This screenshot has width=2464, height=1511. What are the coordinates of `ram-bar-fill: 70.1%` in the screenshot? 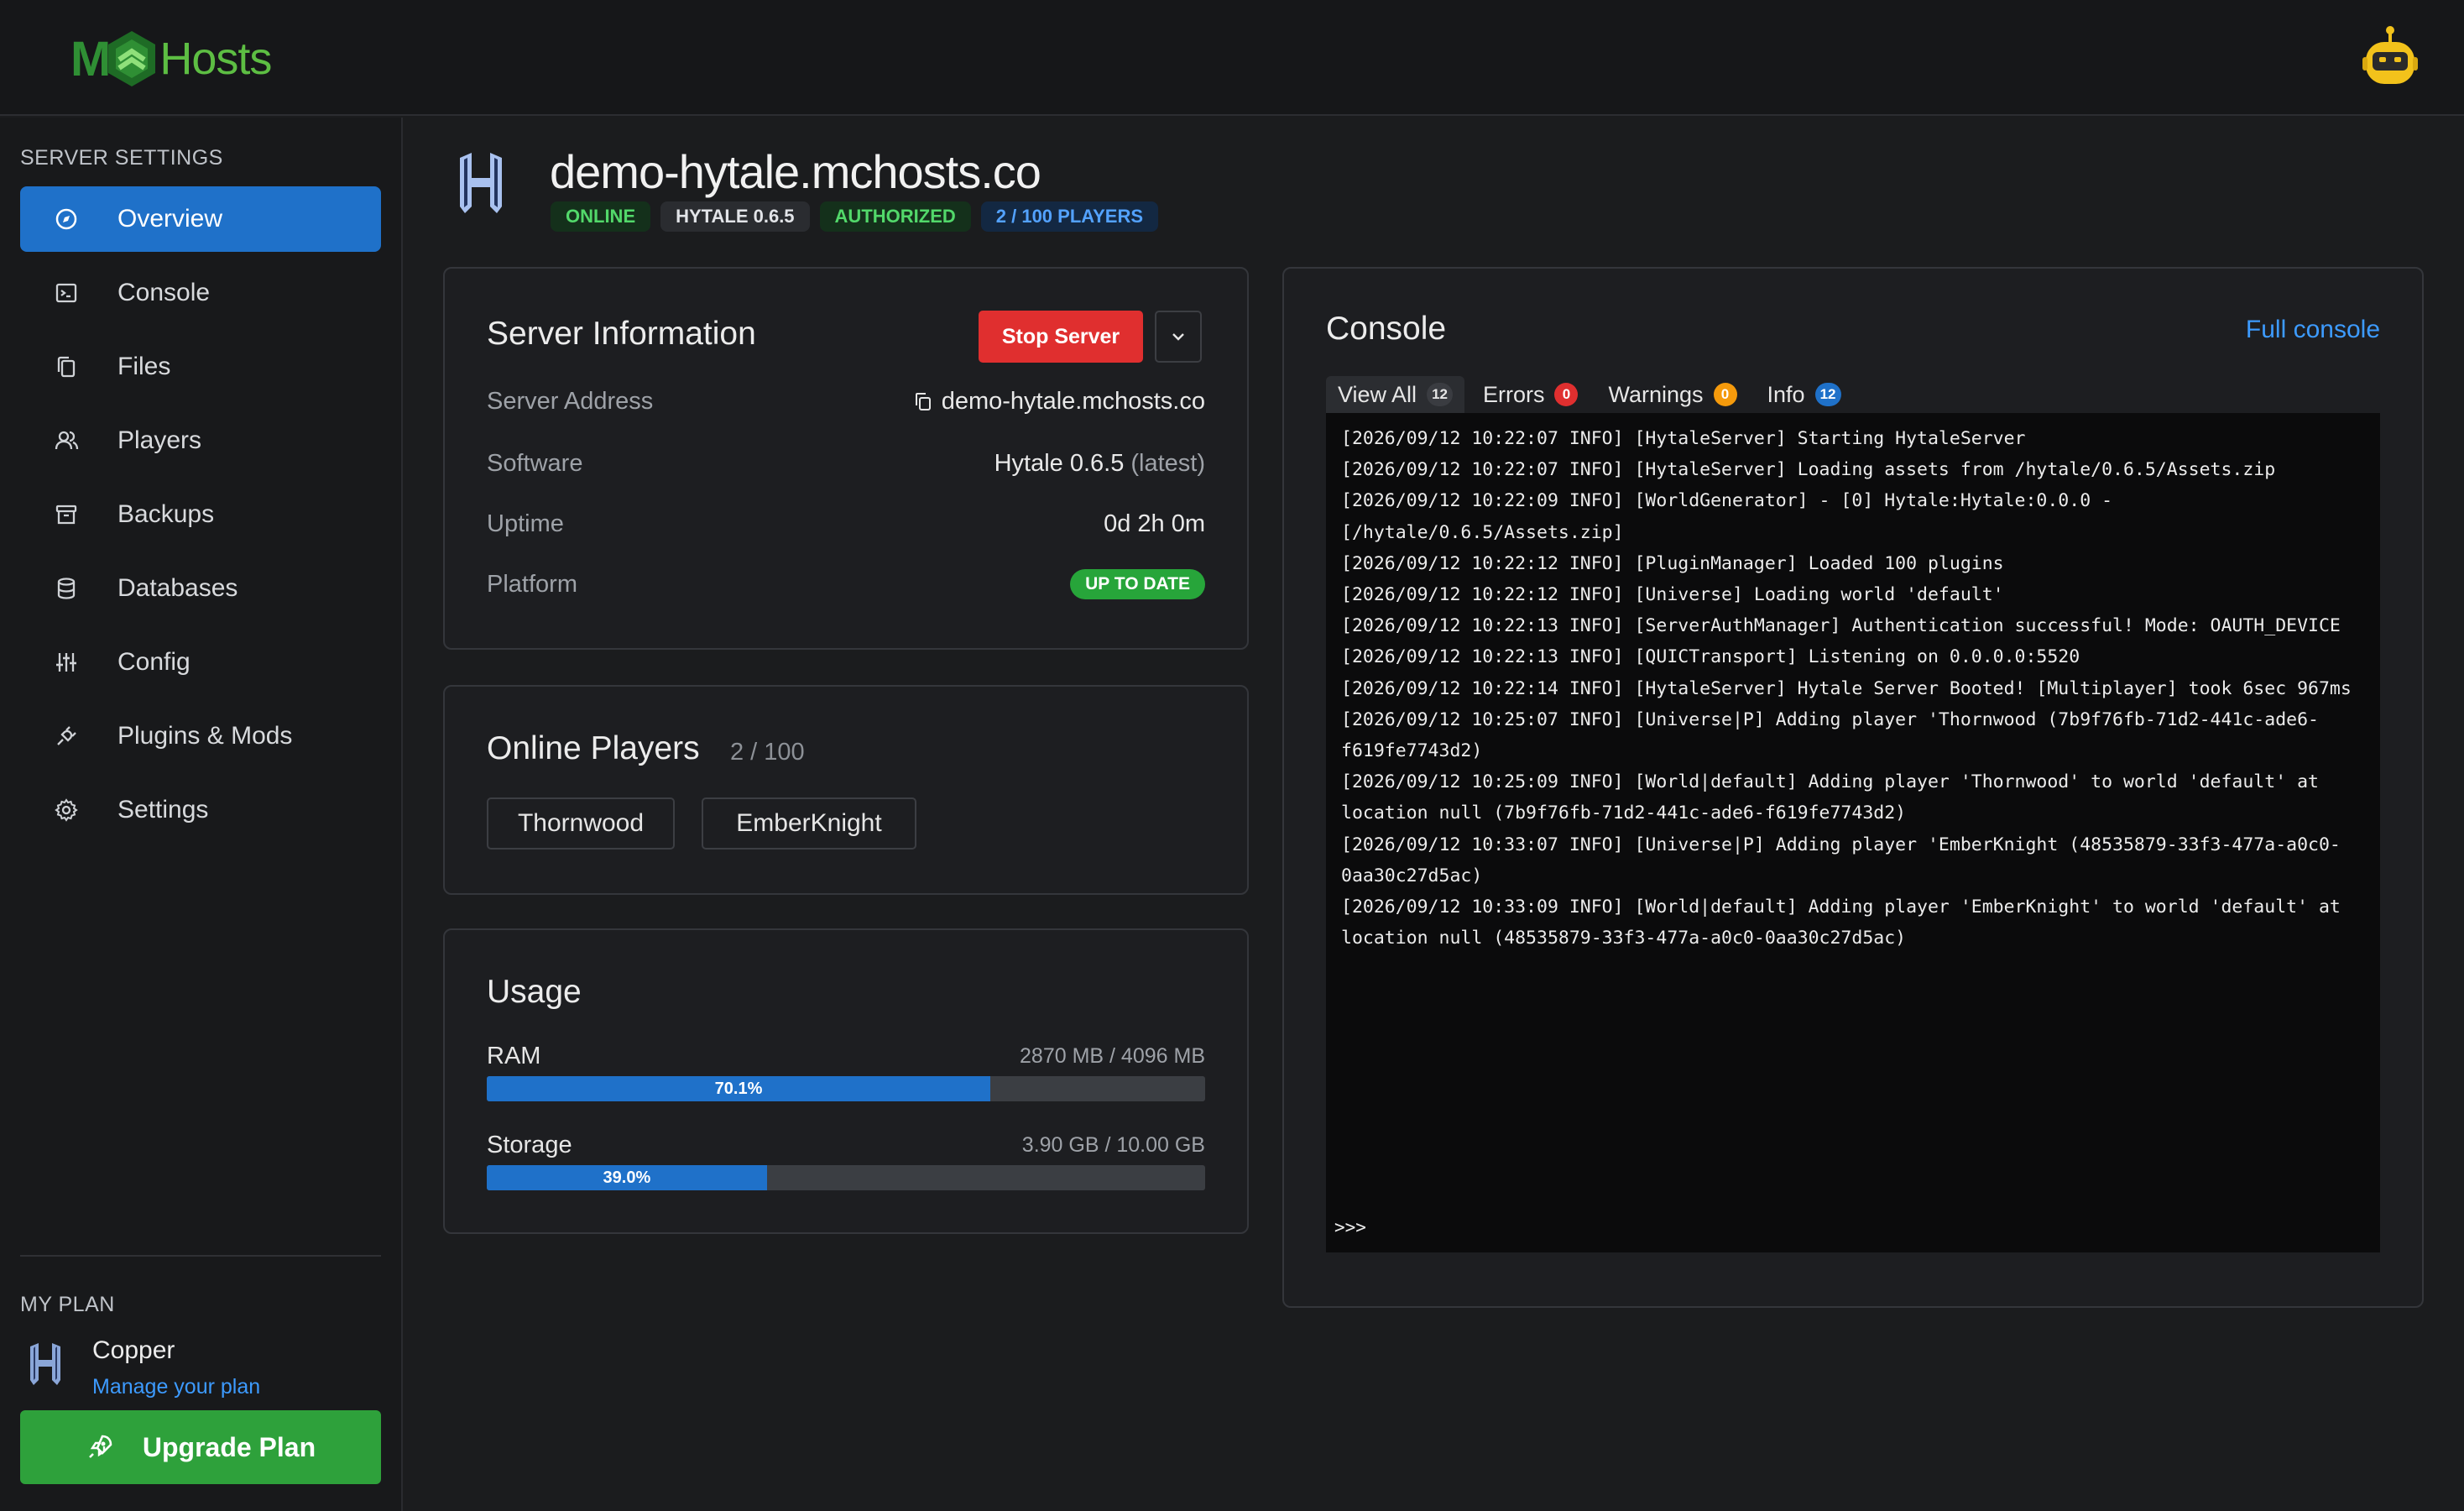 It's located at (739, 1088).